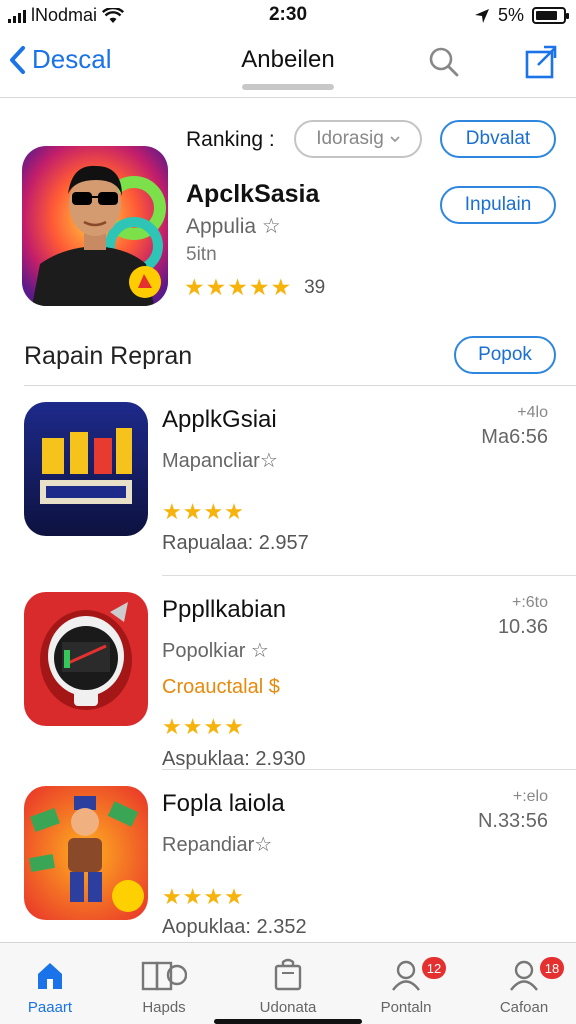 The width and height of the screenshot is (576, 1024). I want to click on navigation-bar: Descal Anbeilen, so click(288, 66).